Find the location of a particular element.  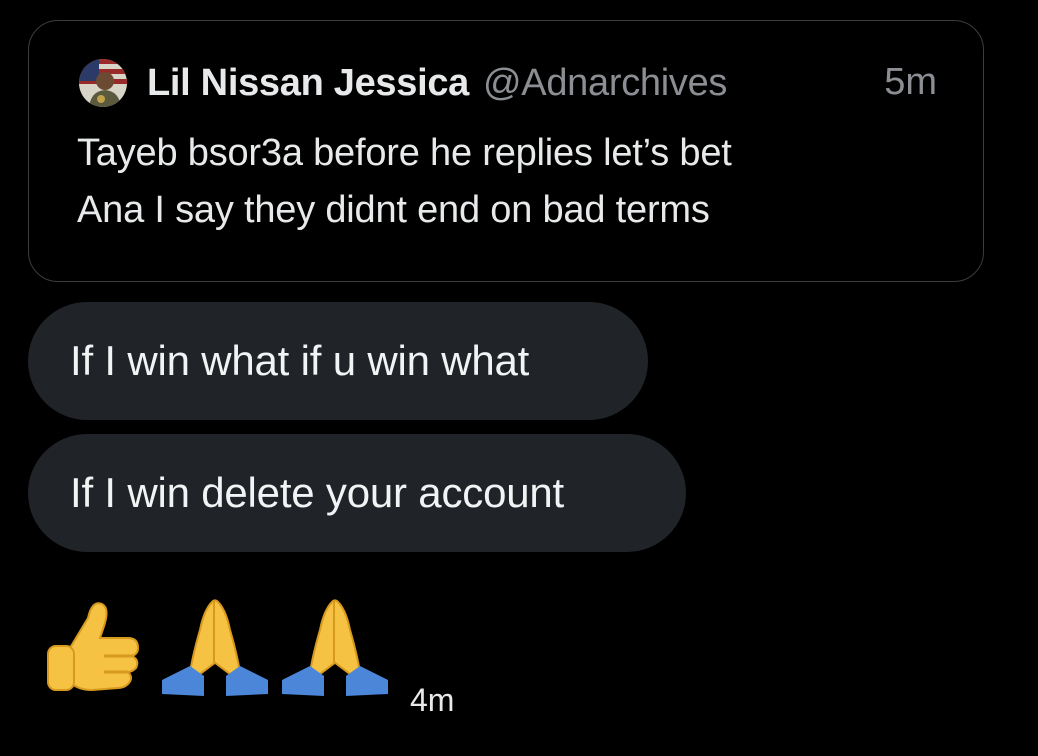

avatar-icon is located at coordinates (103, 83).